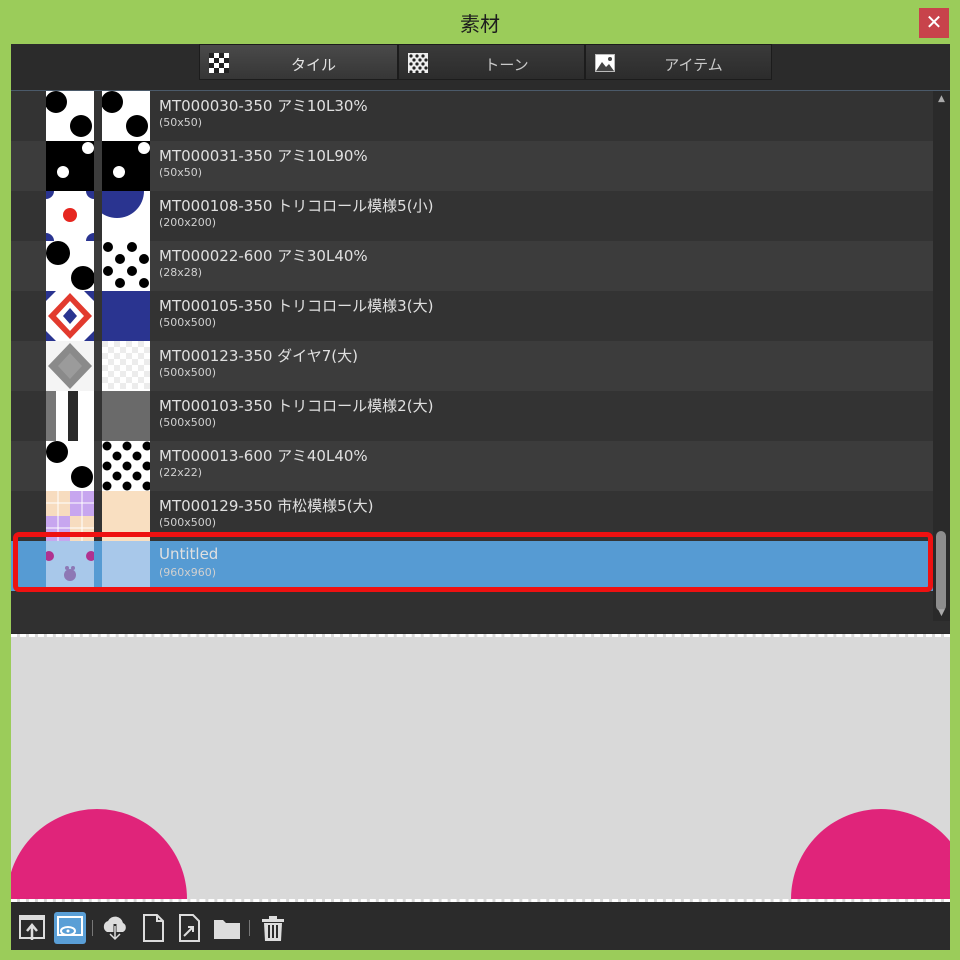 The height and width of the screenshot is (960, 960). Describe the element at coordinates (263, 106) in the screenshot. I see `material-name: MT000030-350 アミ10L30%` at that location.